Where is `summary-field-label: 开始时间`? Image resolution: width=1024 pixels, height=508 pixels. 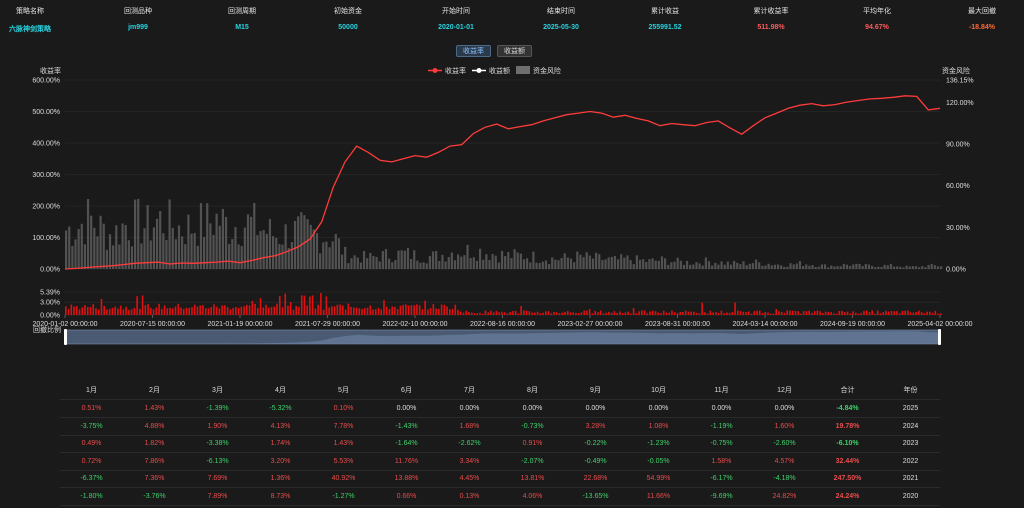
summary-field-label: 开始时间 is located at coordinates (456, 11).